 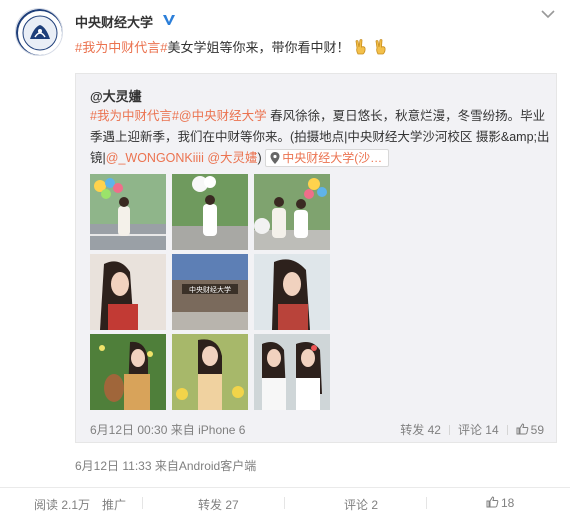 What do you see at coordinates (114, 504) in the screenshot?
I see `promote-button: 推广` at bounding box center [114, 504].